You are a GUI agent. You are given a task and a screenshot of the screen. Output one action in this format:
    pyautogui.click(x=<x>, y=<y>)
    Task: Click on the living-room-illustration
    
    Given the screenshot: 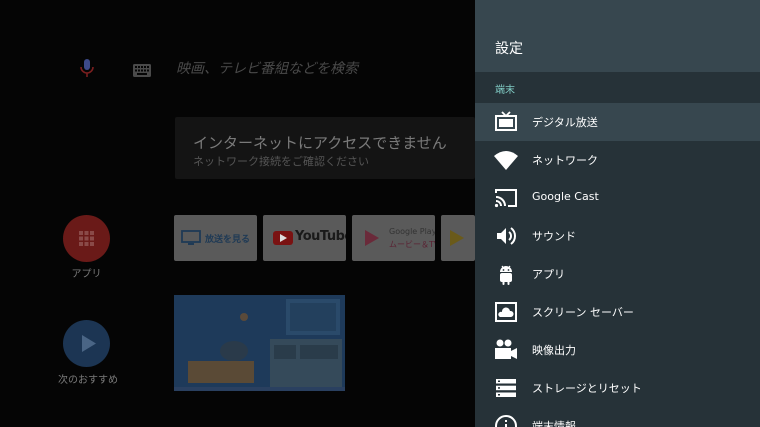 What is the action you would take?
    pyautogui.click(x=259, y=343)
    